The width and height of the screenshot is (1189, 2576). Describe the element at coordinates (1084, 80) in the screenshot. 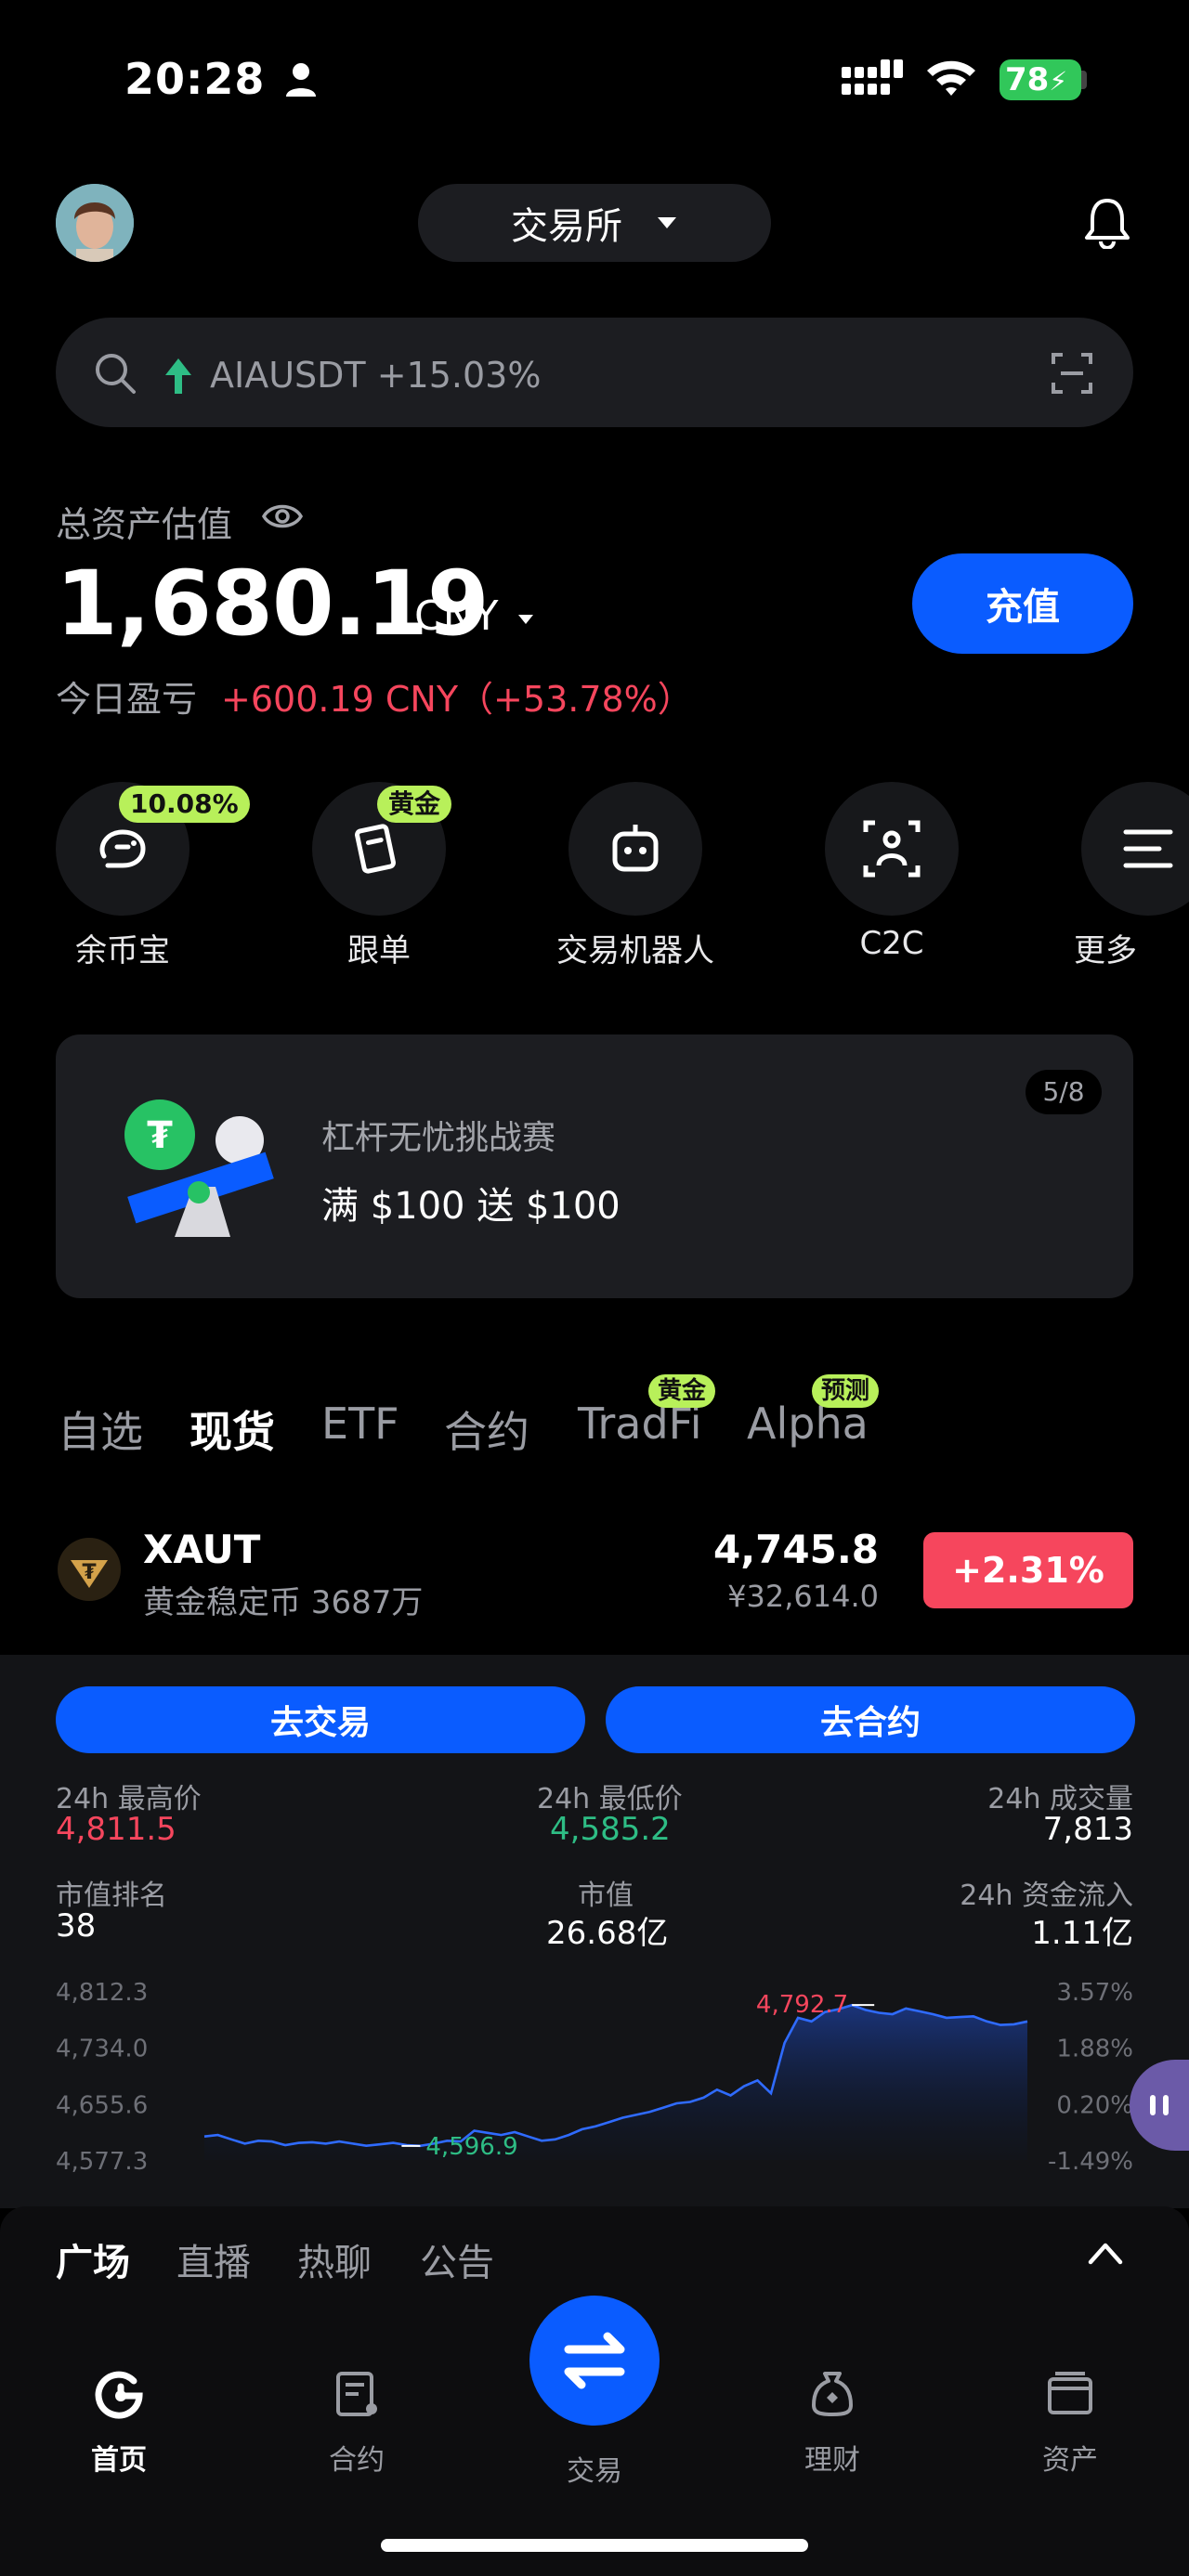

I see `battery-tip` at that location.